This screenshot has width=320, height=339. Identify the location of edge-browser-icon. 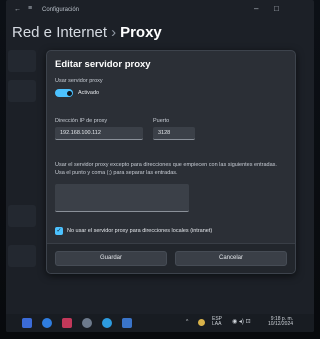
(47, 323).